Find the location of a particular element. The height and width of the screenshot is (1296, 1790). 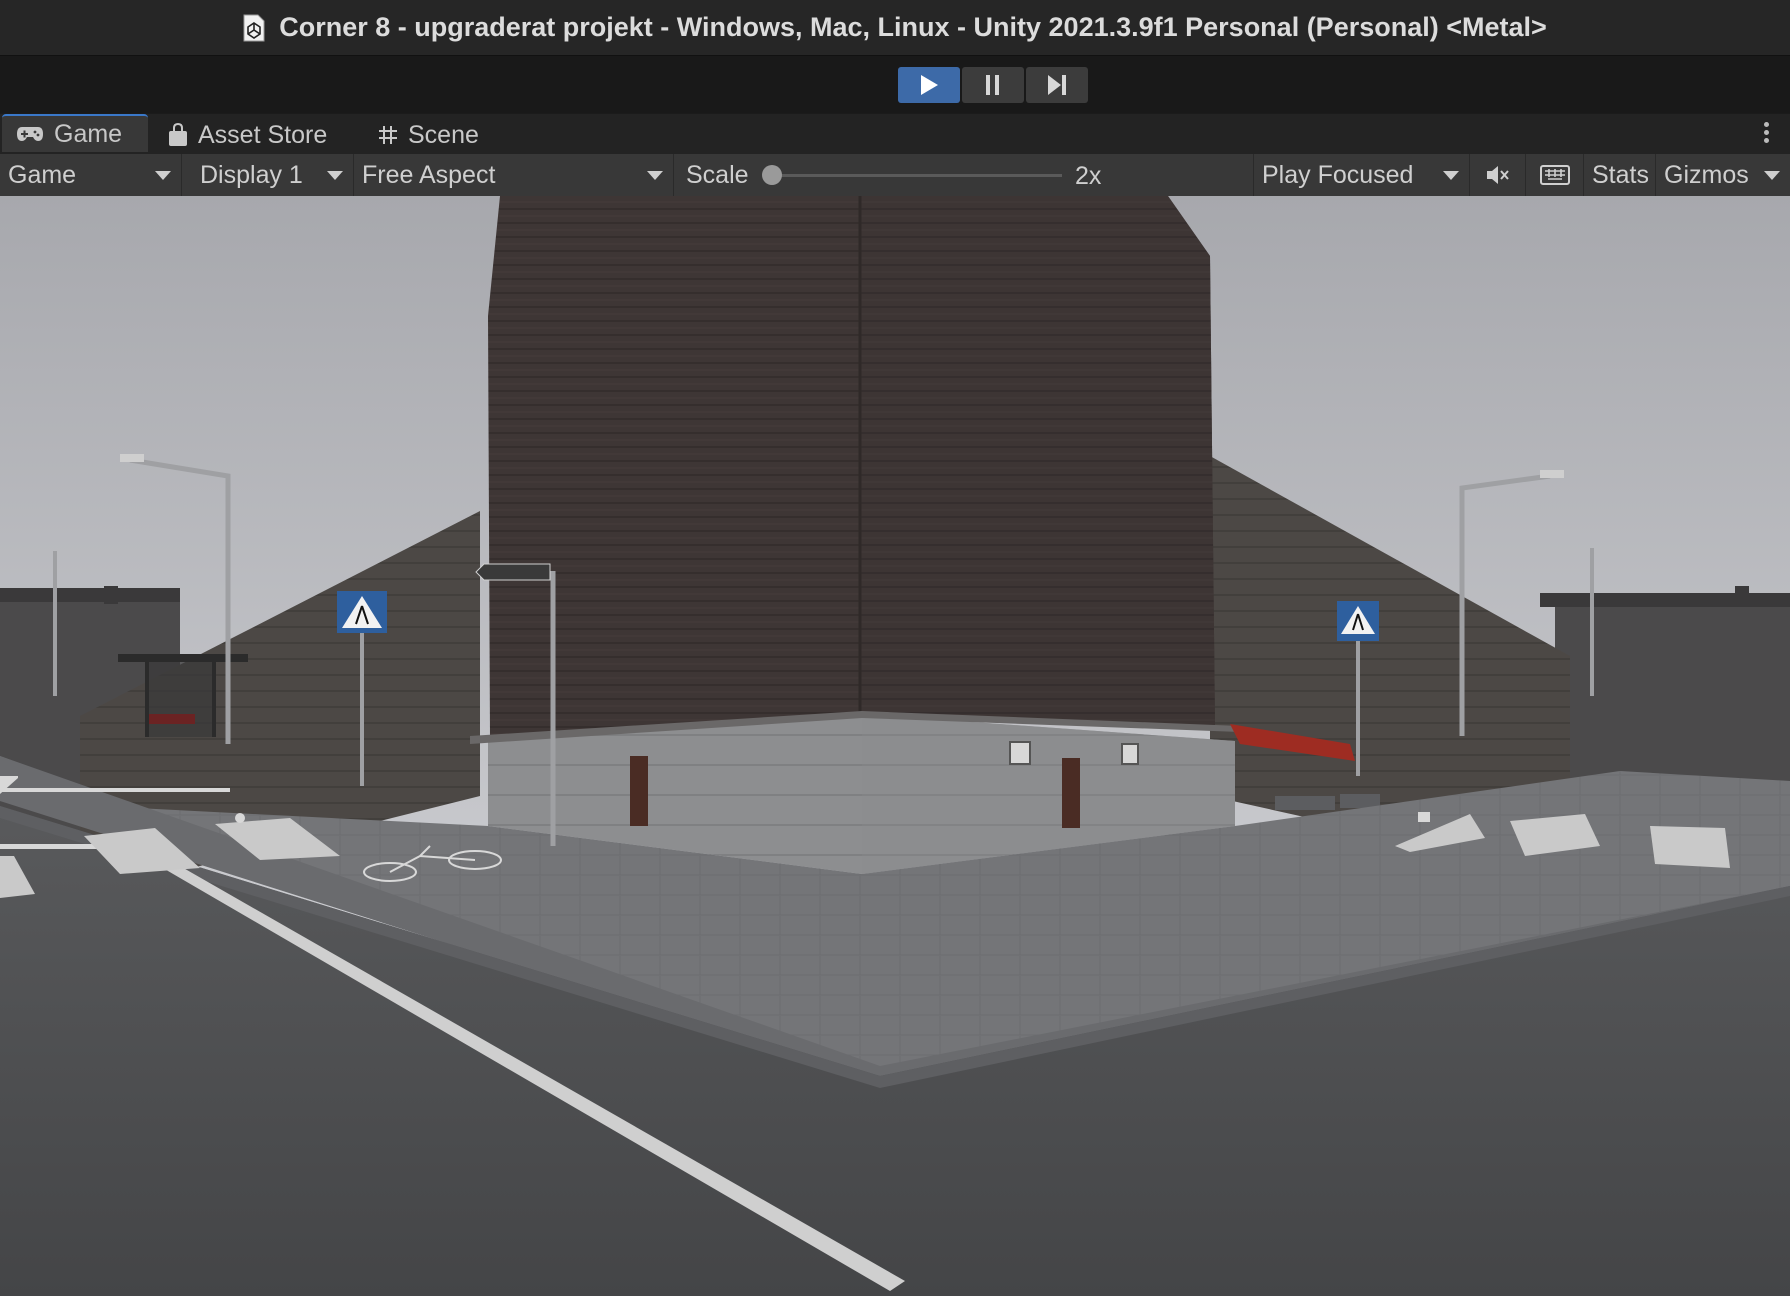

gizmos-dropdown: Gizmos is located at coordinates (1723, 175).